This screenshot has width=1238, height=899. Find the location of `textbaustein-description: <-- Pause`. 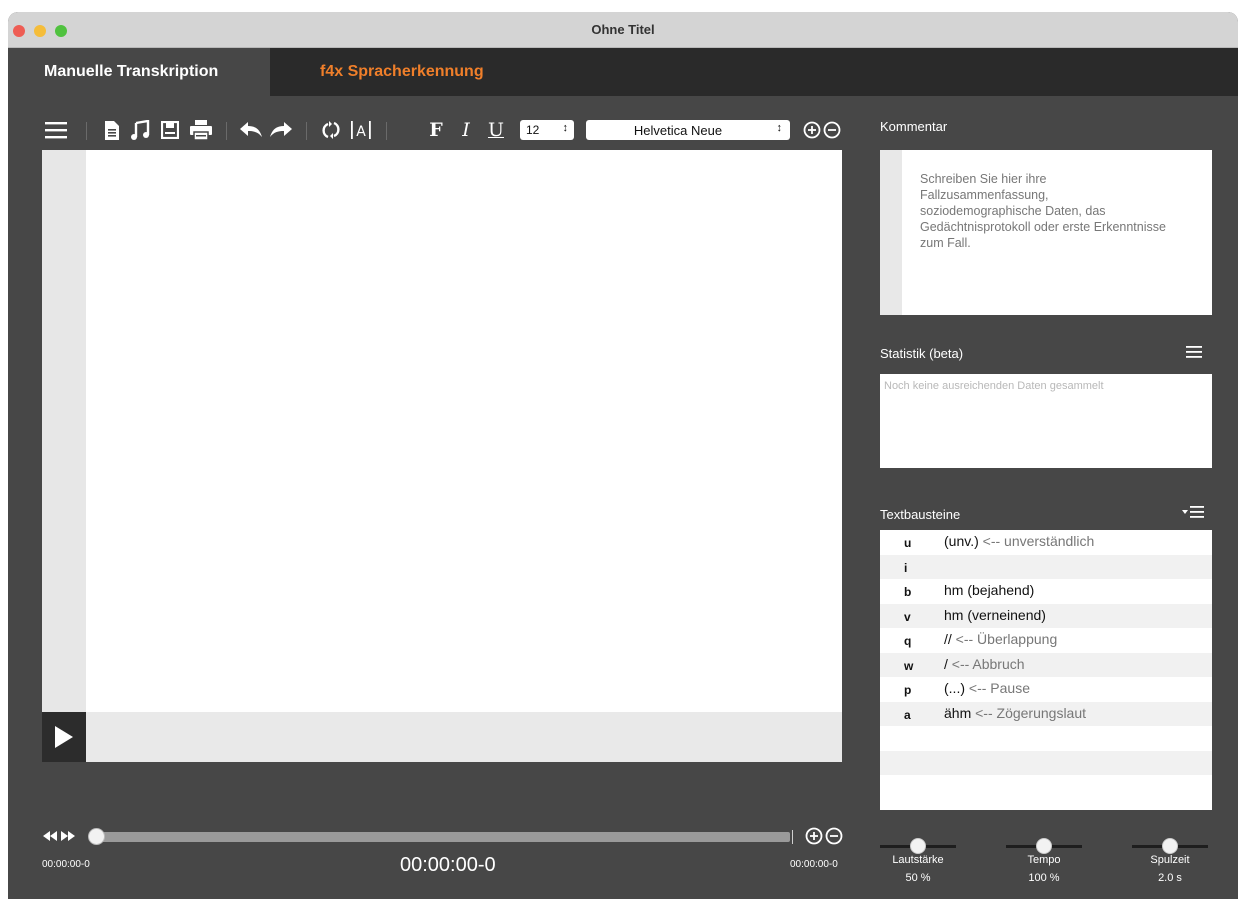

textbaustein-description: <-- Pause is located at coordinates (997, 688).